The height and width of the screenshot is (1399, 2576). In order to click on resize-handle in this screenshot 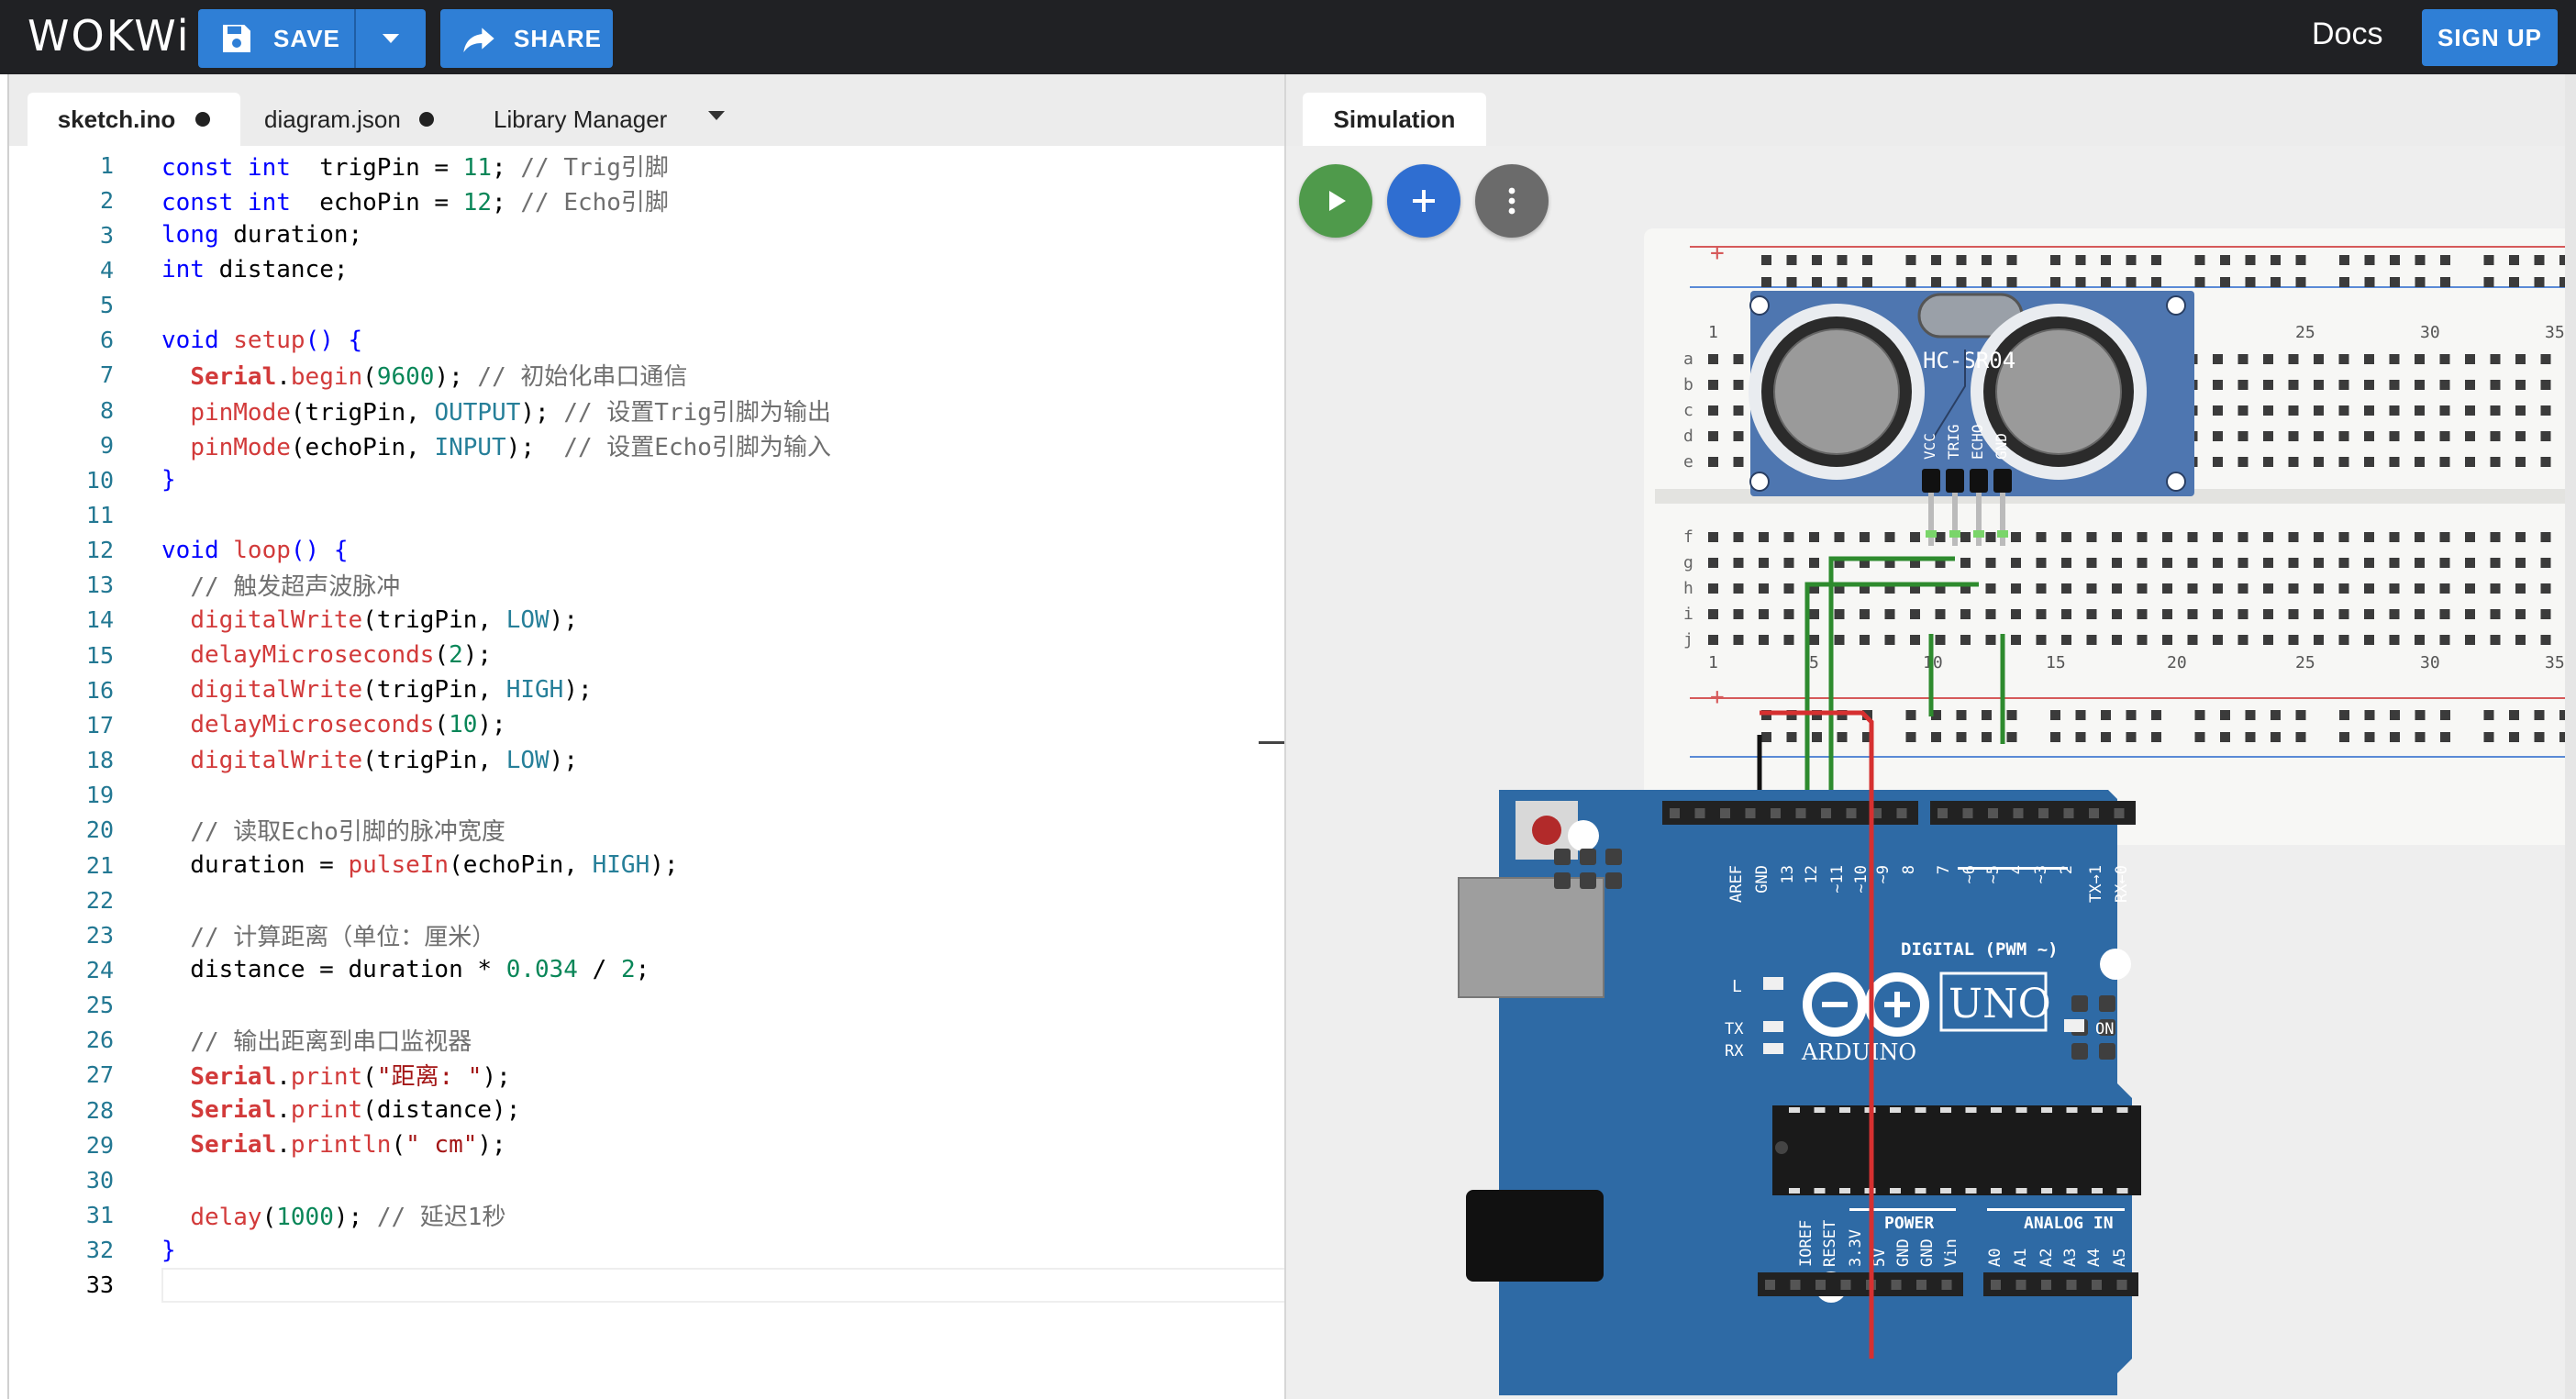, I will do `click(1271, 743)`.